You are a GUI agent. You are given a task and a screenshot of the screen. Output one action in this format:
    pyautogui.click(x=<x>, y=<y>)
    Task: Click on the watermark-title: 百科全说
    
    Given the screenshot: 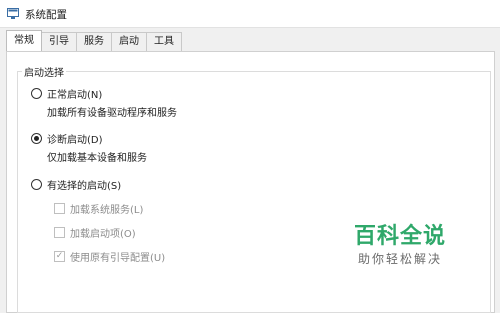 What is the action you would take?
    pyautogui.click(x=399, y=236)
    